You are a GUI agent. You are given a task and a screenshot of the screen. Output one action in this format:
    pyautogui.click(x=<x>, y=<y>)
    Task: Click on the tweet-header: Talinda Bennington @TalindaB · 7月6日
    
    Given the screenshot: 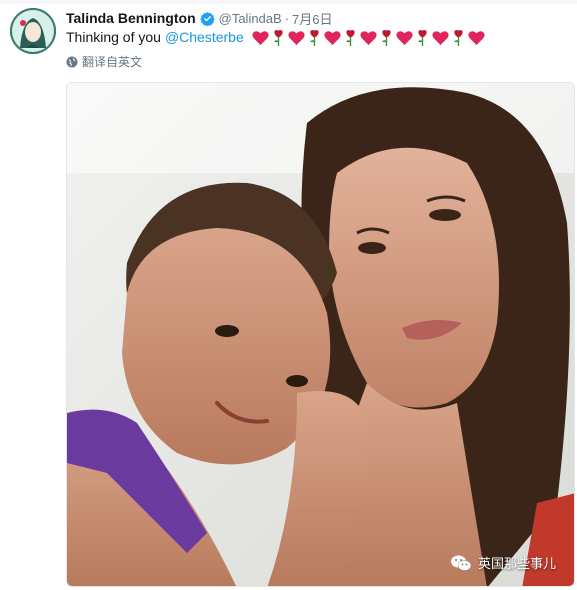 What is the action you would take?
    pyautogui.click(x=199, y=18)
    